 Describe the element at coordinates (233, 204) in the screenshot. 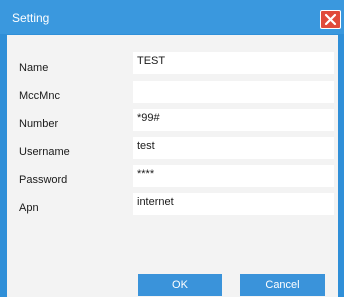

I see `apn-field: internet` at that location.